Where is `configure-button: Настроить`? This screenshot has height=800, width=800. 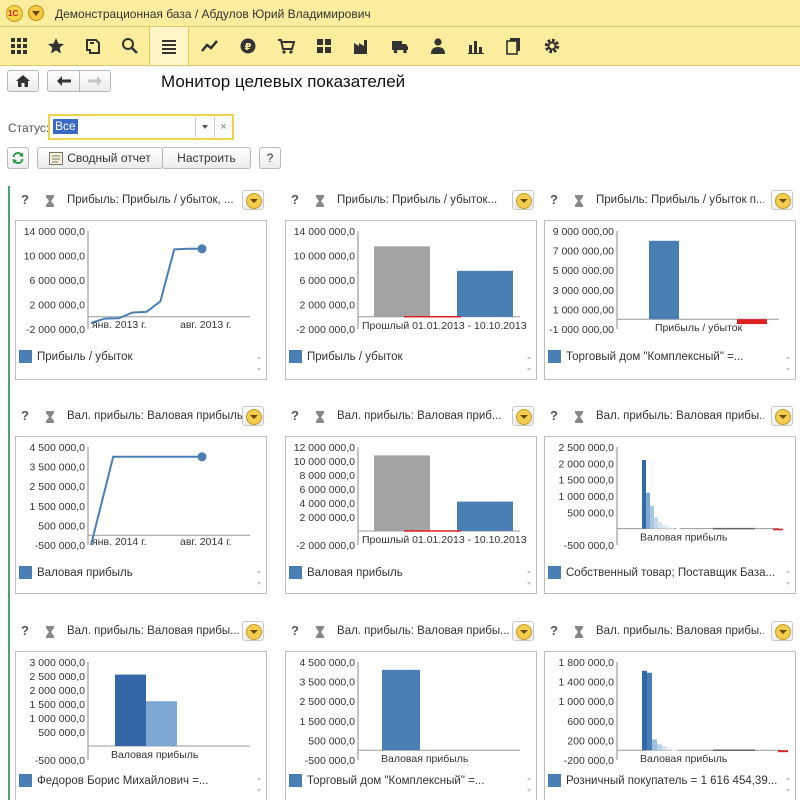 configure-button: Настроить is located at coordinates (206, 158).